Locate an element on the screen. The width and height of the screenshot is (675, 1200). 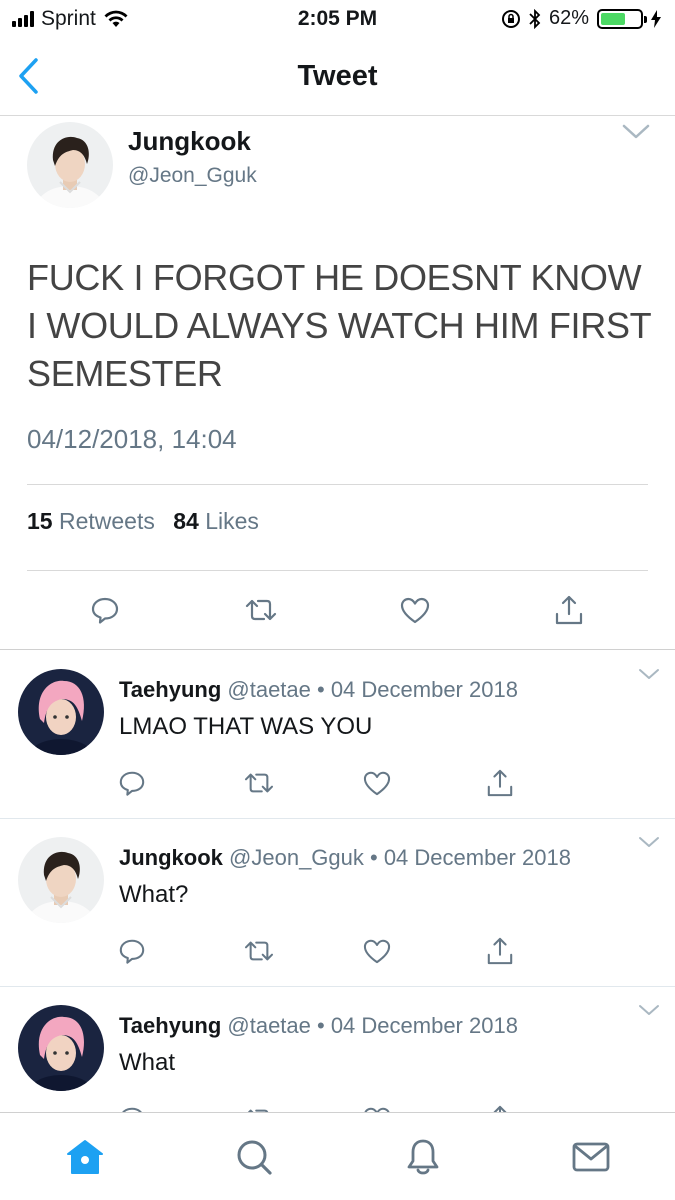
charging-icon is located at coordinates (656, 18).